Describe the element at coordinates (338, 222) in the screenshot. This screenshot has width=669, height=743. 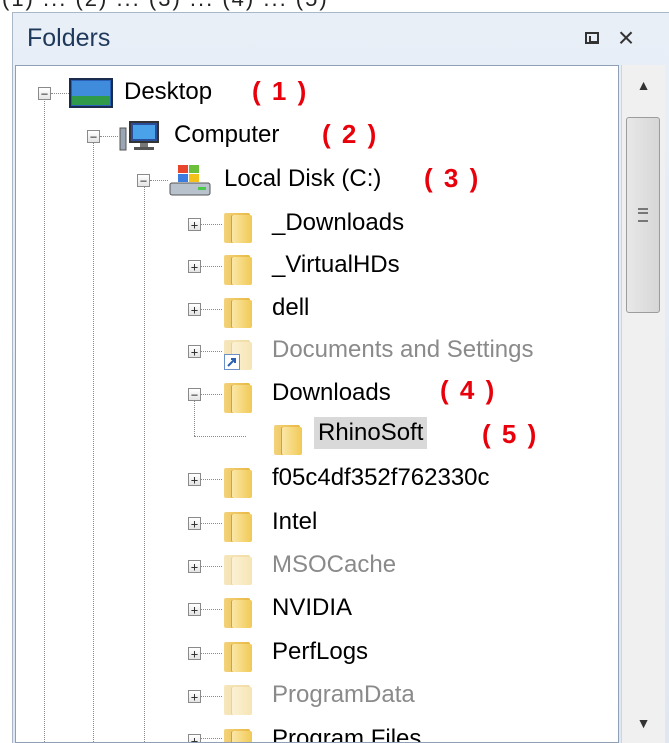
I see `tree-label: _Downloads` at that location.